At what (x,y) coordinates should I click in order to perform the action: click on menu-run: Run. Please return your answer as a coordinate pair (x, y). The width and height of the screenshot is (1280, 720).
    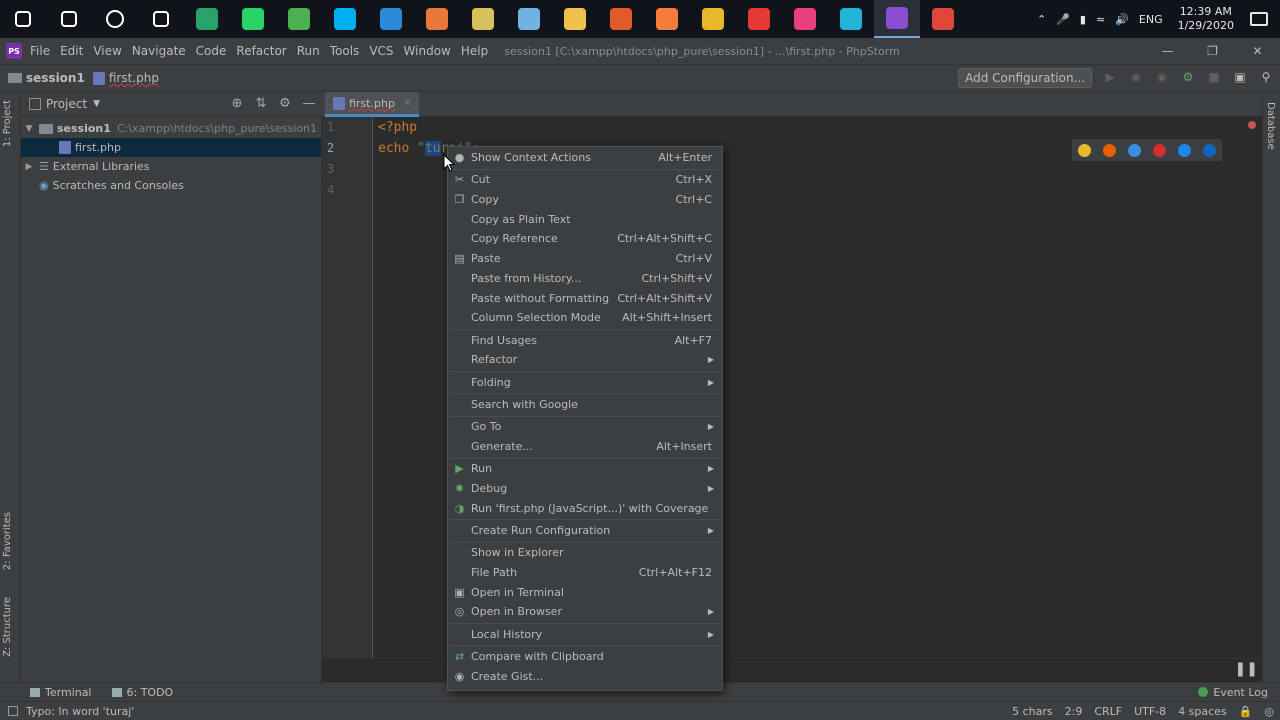
    Looking at the image, I should click on (308, 51).